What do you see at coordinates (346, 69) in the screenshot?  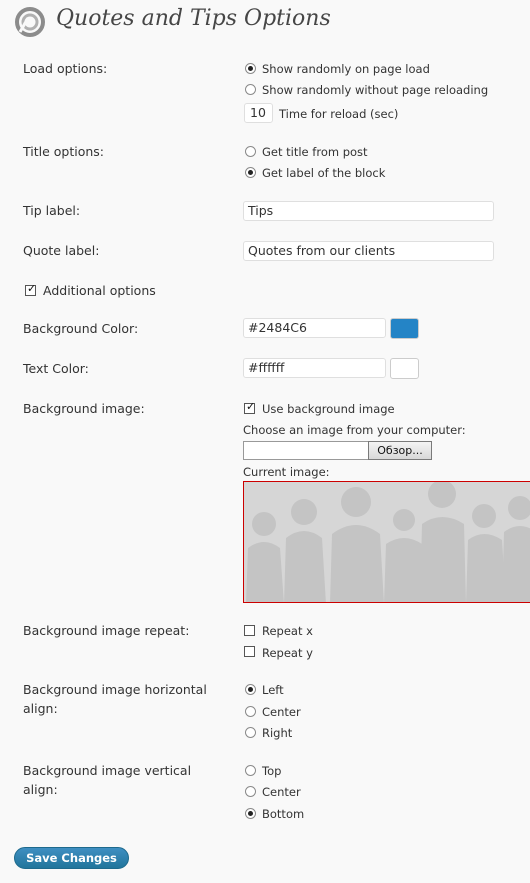 I see `load-option-1-label: Show randomly on page load` at bounding box center [346, 69].